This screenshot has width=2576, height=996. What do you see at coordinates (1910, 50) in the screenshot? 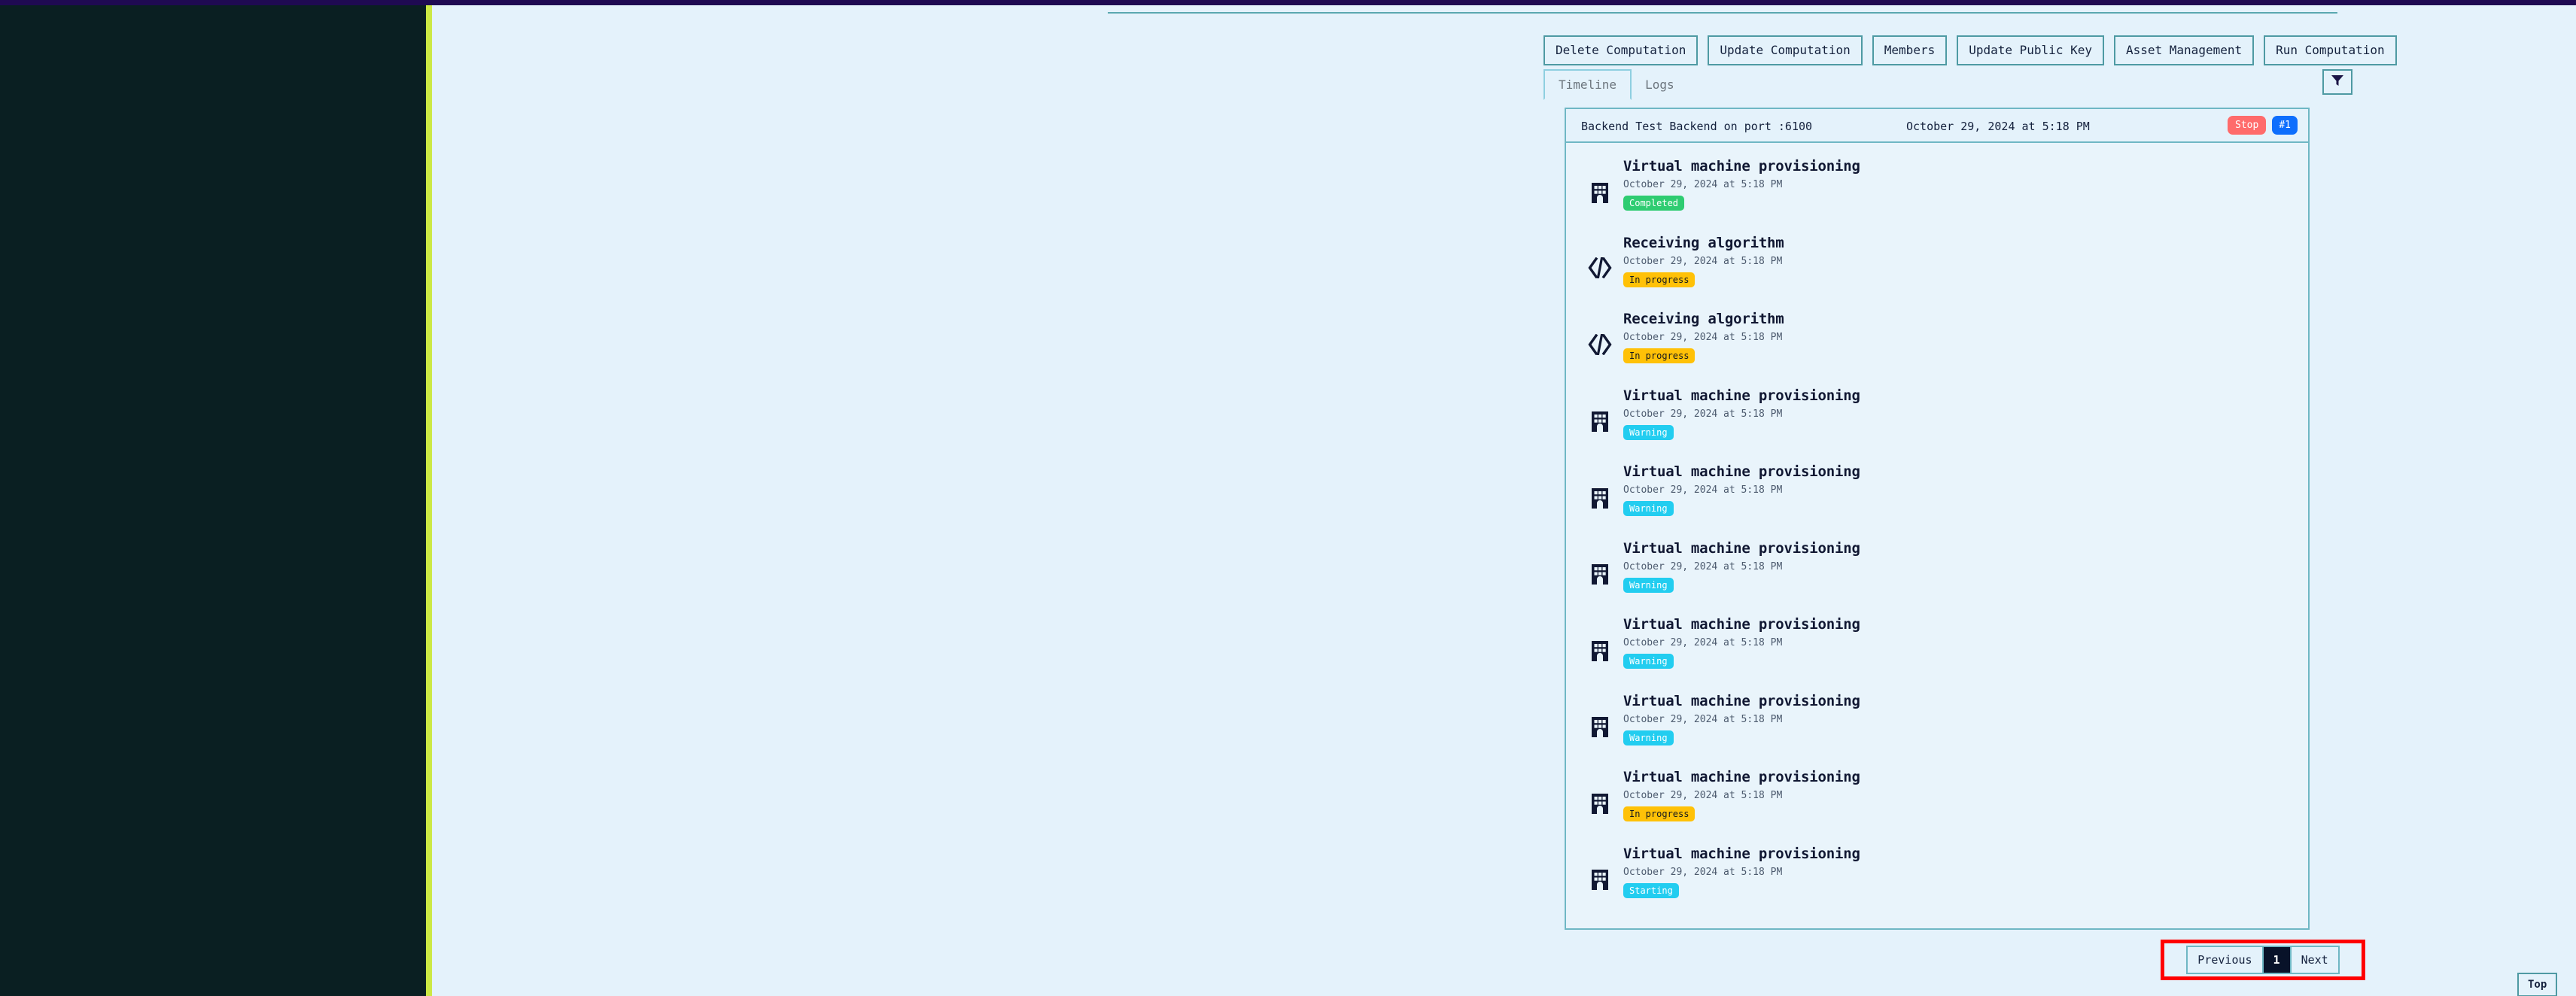
I see `members-button: Members` at bounding box center [1910, 50].